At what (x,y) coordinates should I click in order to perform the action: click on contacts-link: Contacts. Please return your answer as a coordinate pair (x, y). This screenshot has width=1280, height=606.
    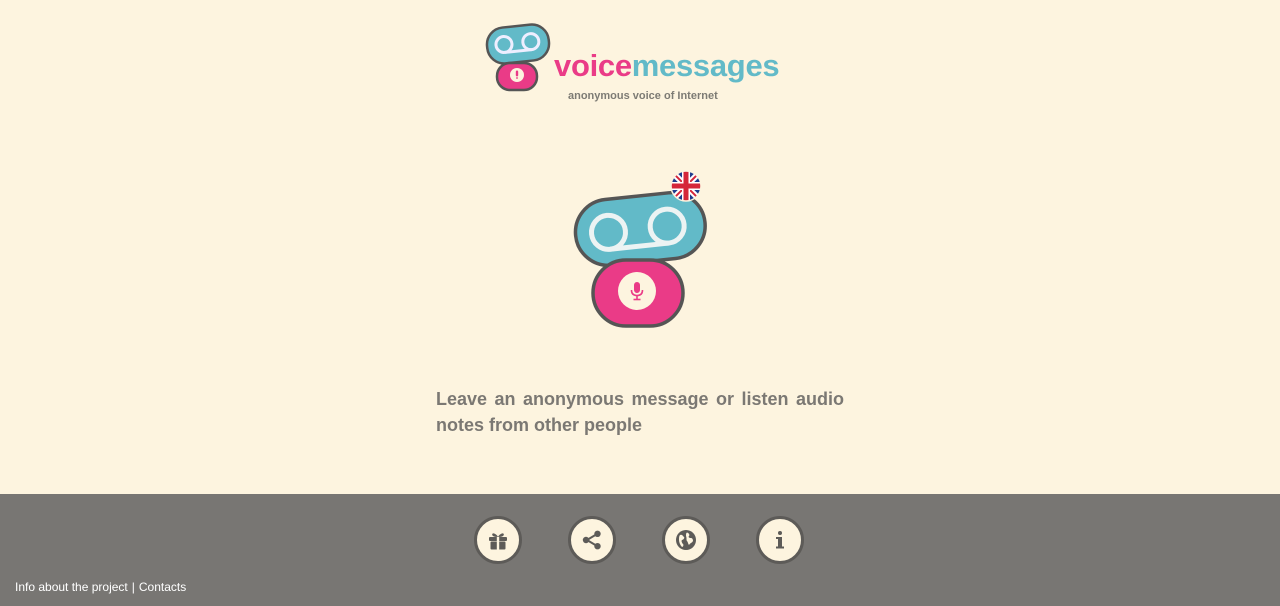
    Looking at the image, I should click on (162, 587).